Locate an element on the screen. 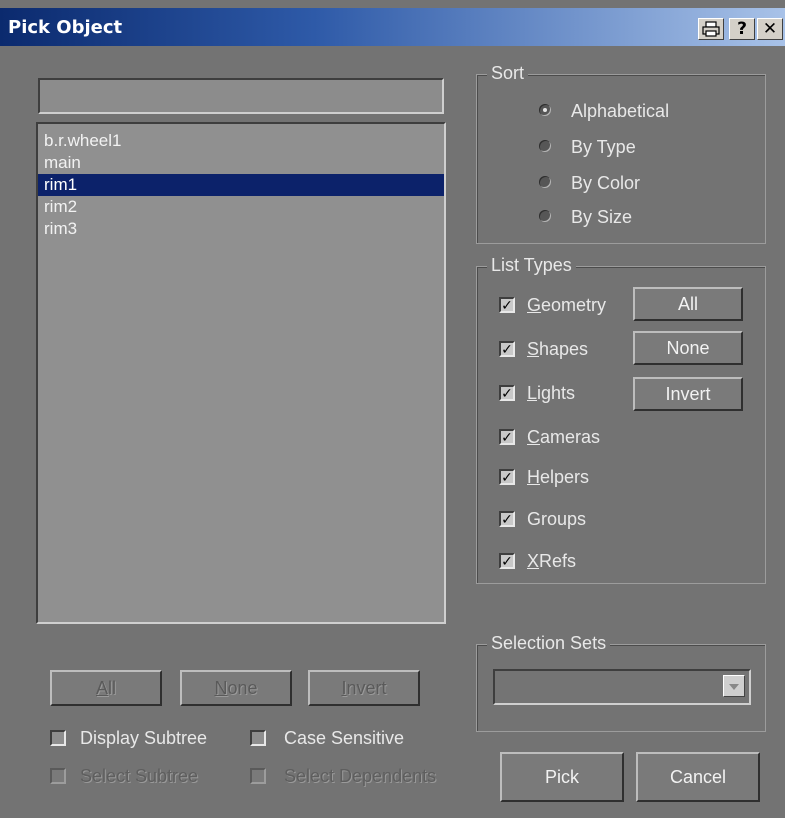 The height and width of the screenshot is (818, 785). lights-label: Lights is located at coordinates (551, 393).